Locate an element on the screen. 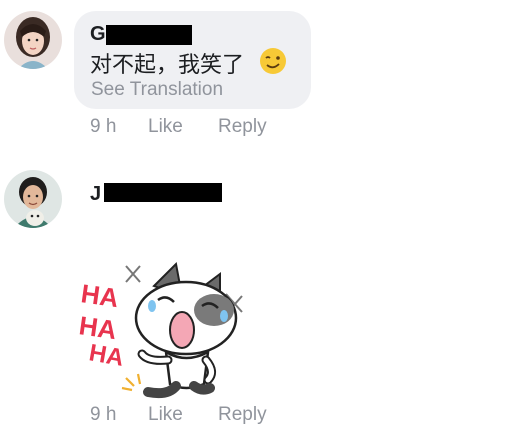 This screenshot has height=433, width=522. commenter-name: J is located at coordinates (95, 194).